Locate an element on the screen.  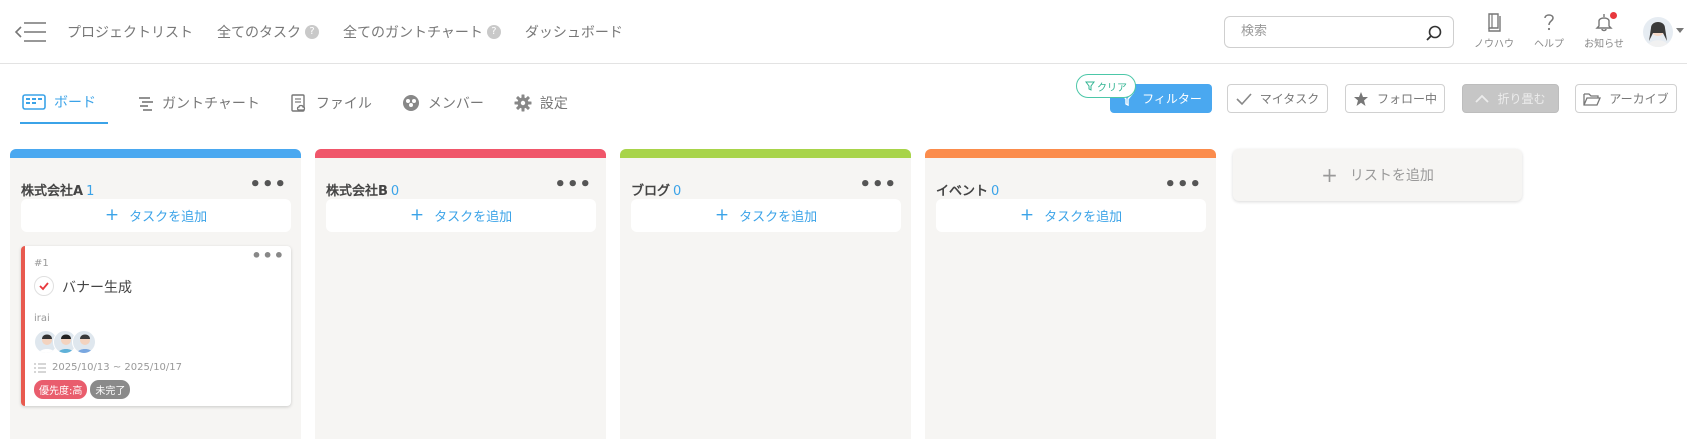
tab-settings-label: 設定 is located at coordinates (553, 104).